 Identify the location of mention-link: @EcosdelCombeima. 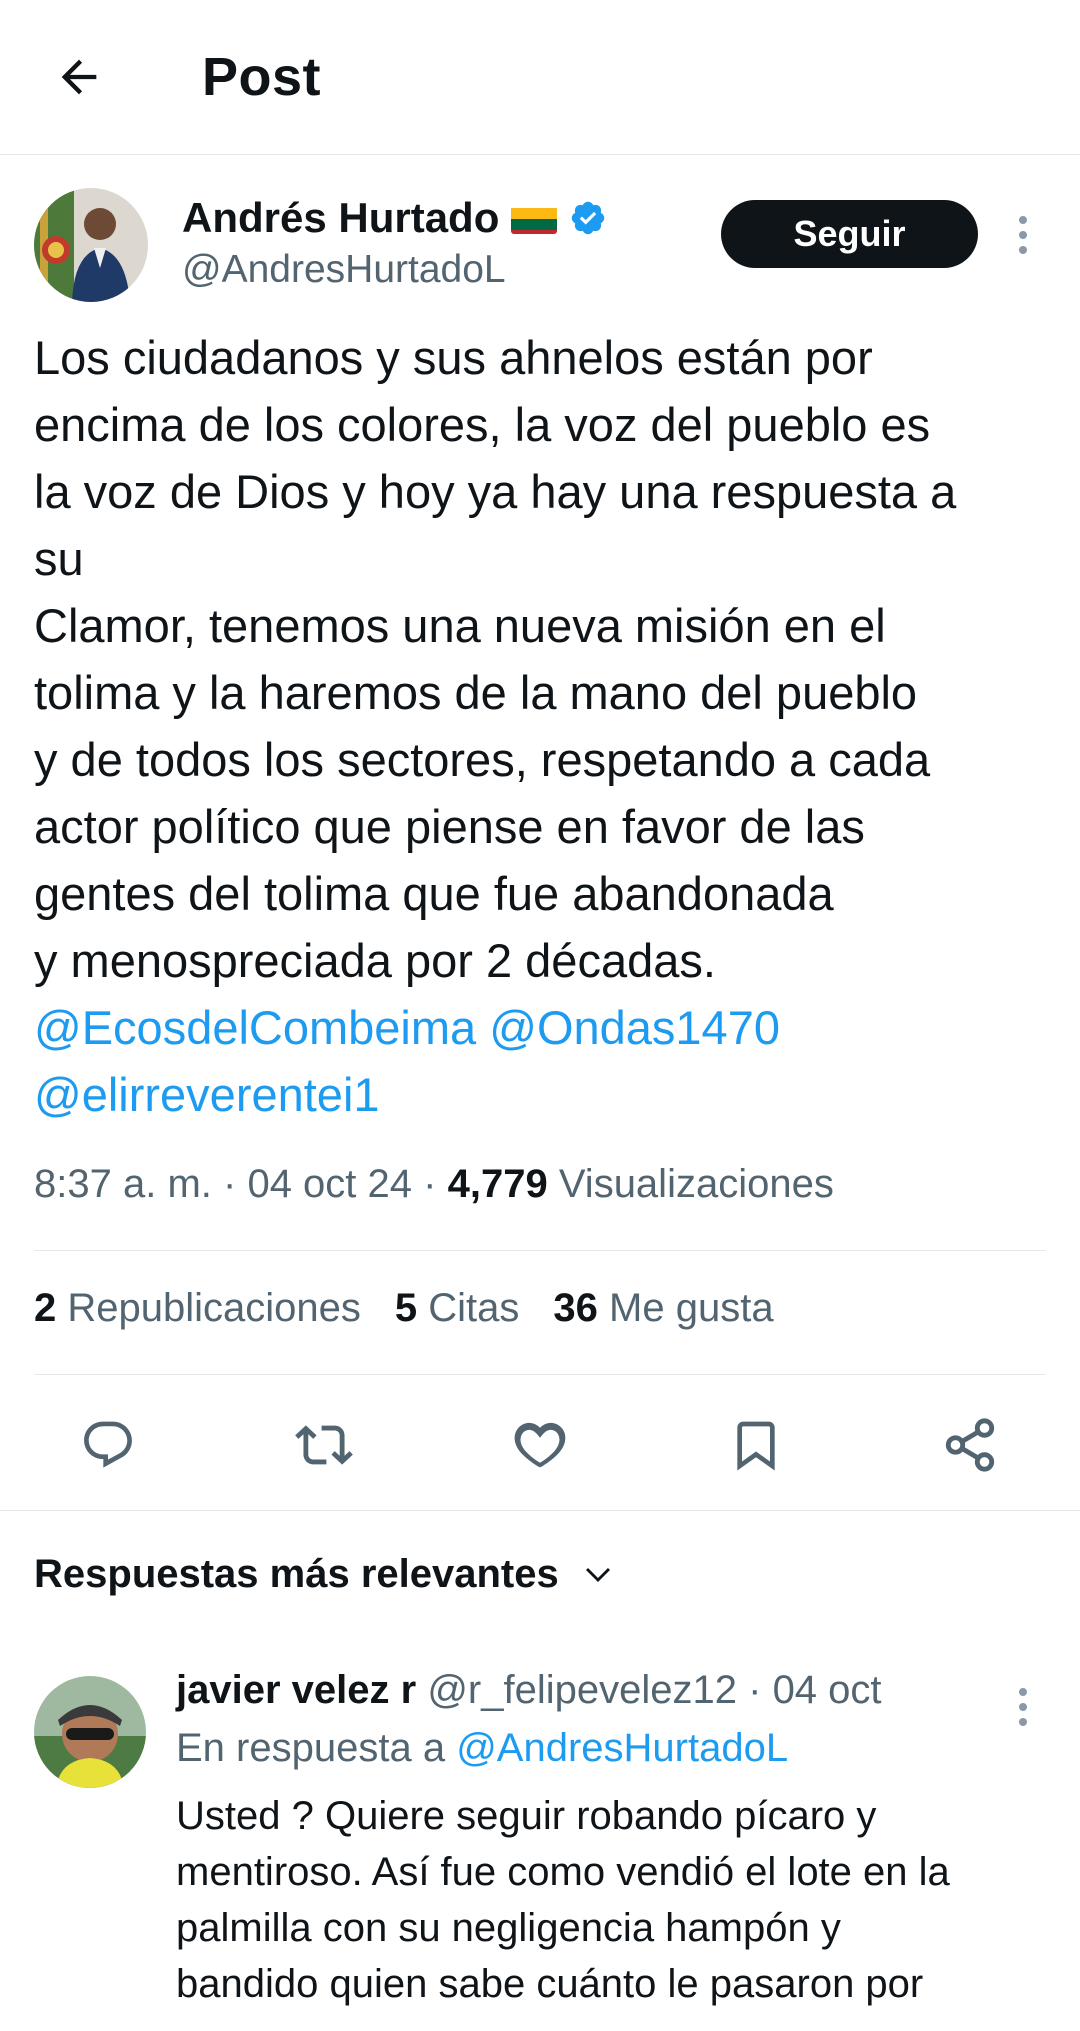
(255, 1027).